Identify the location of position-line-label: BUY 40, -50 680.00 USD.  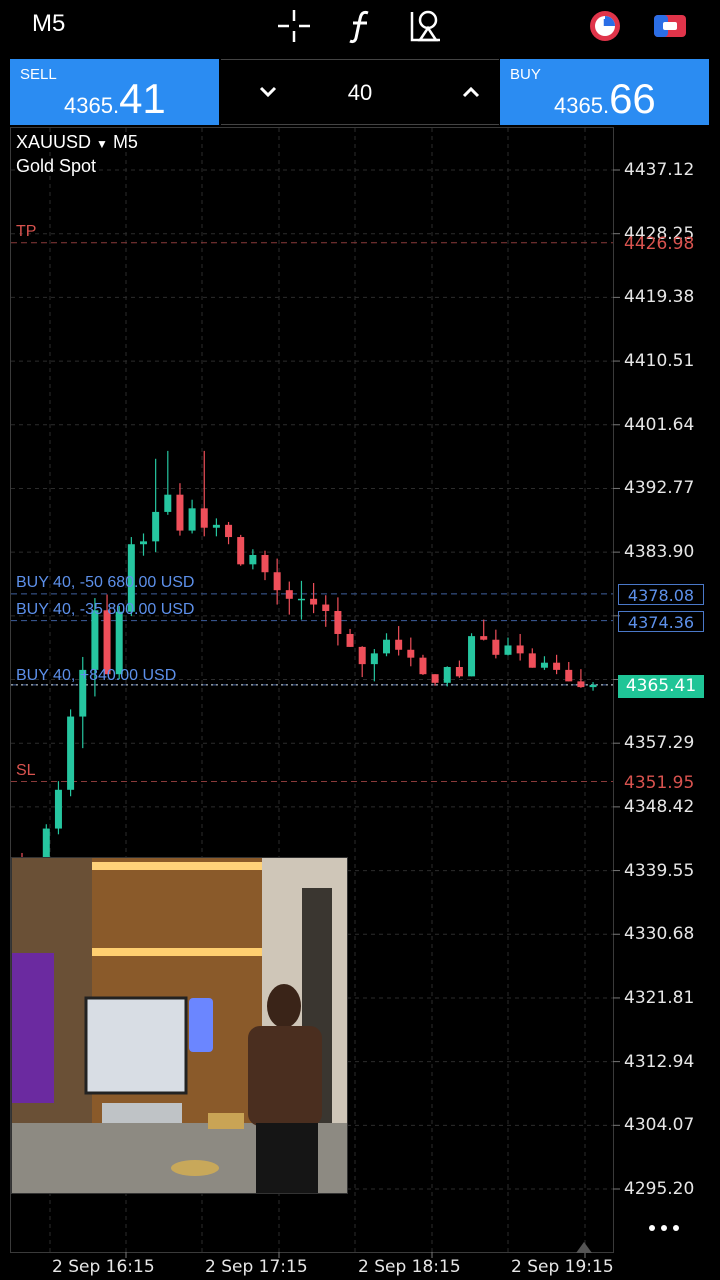
(105, 583).